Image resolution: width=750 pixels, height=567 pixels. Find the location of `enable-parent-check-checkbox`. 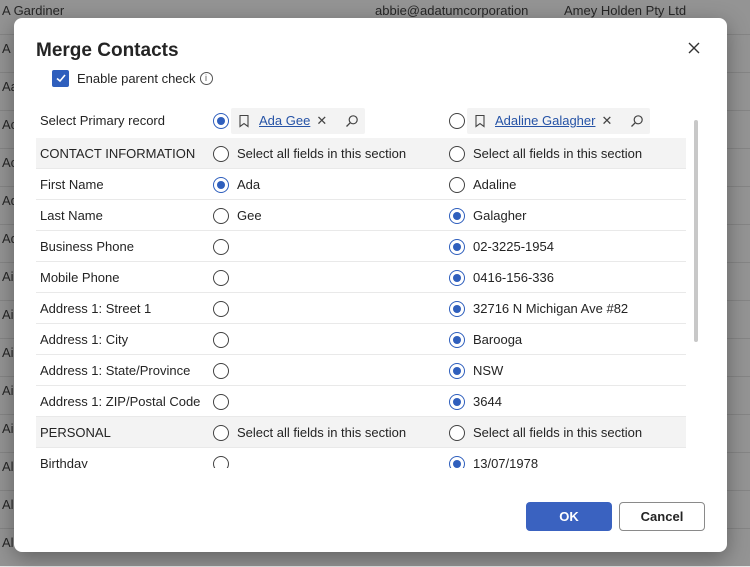

enable-parent-check-checkbox is located at coordinates (60, 78).